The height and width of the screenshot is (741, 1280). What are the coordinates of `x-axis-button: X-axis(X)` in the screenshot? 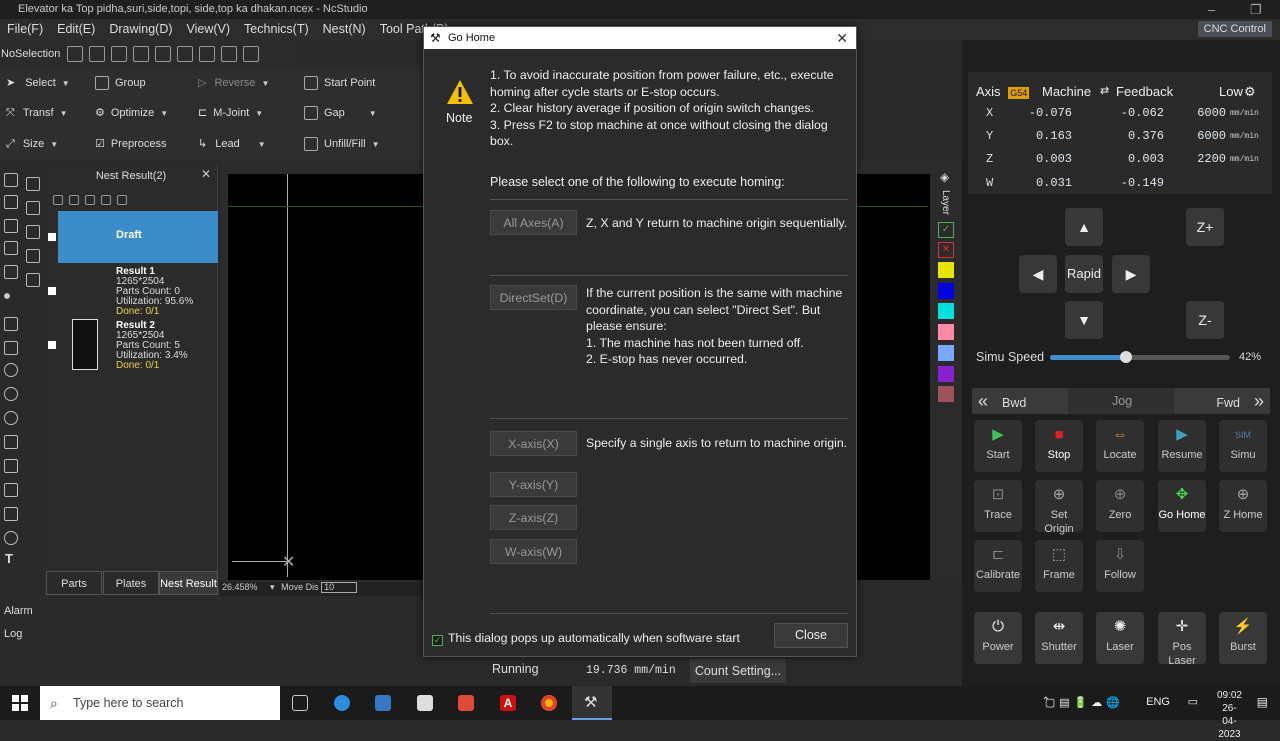 It's located at (533, 443).